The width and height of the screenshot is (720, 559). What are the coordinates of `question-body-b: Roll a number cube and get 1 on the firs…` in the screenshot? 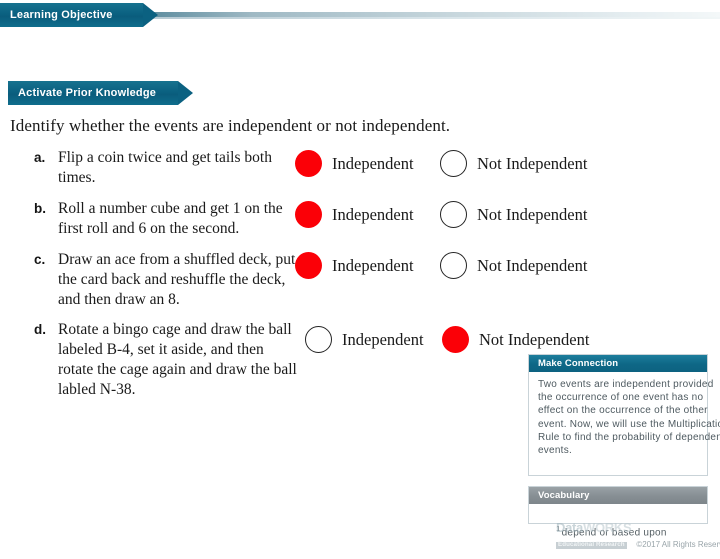 It's located at (170, 218).